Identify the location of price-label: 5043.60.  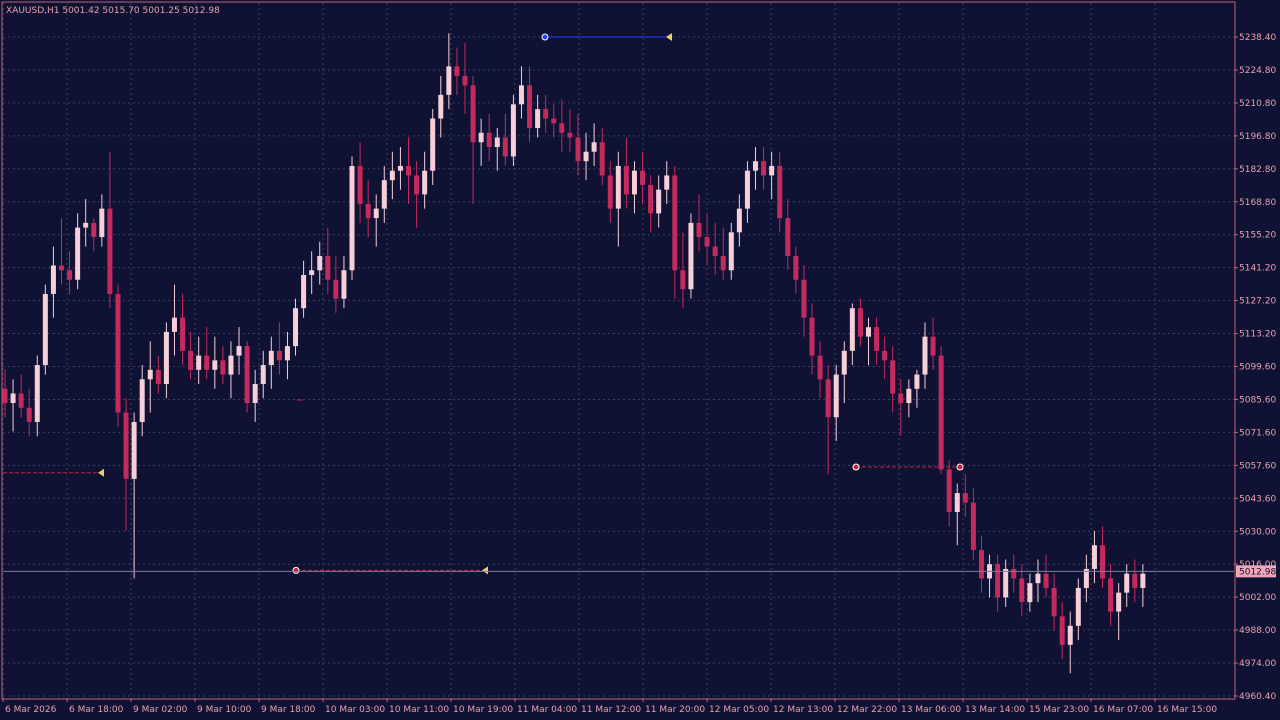
(1257, 499).